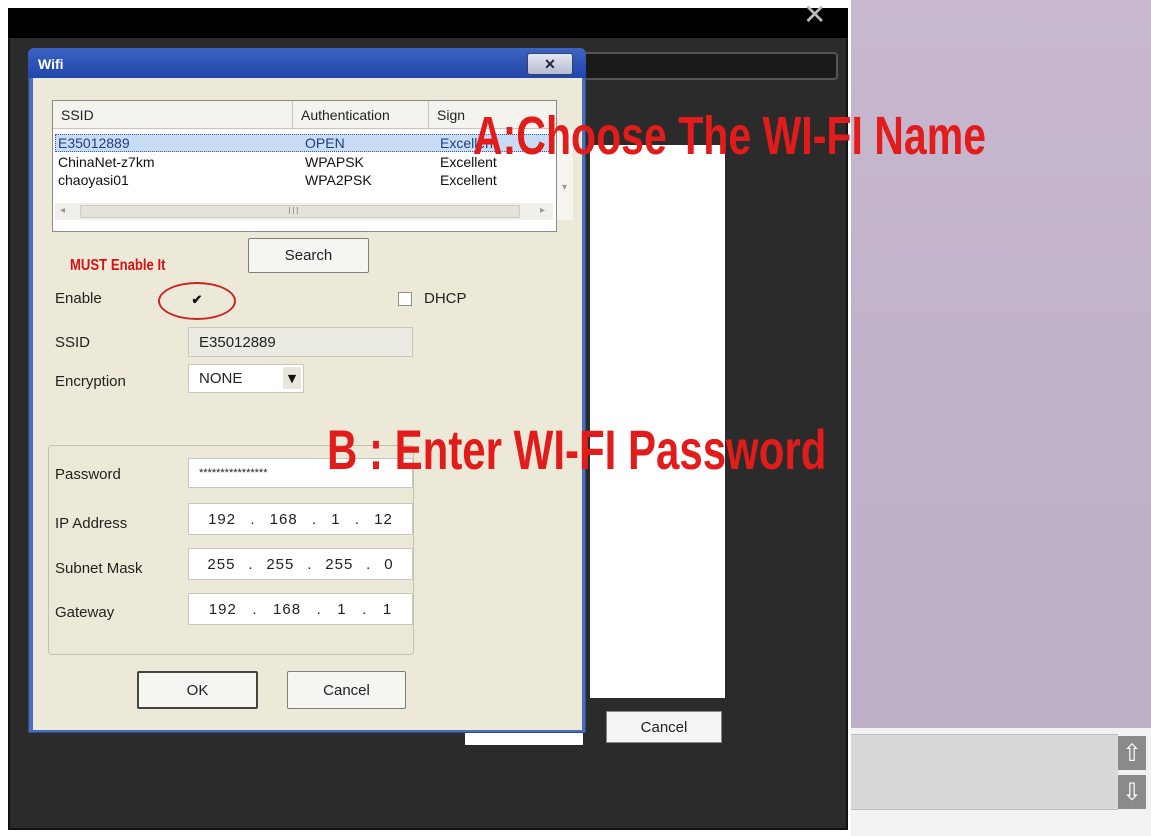 This screenshot has height=836, width=1151. Describe the element at coordinates (361, 115) in the screenshot. I see `column-header-authentication: Authentication` at that location.